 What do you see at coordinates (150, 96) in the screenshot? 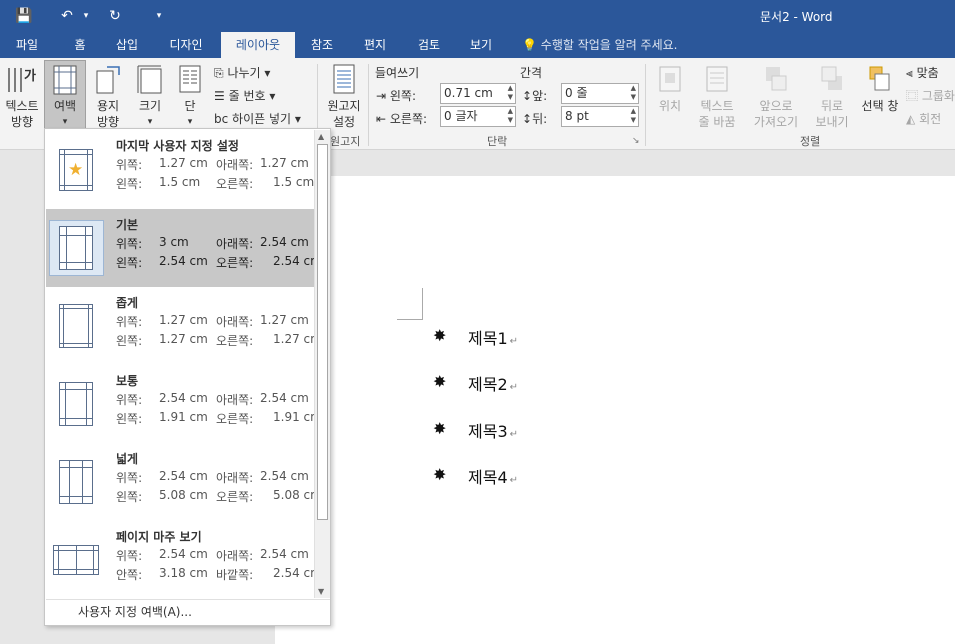
I see `size-button: 크기 ▾` at bounding box center [150, 96].